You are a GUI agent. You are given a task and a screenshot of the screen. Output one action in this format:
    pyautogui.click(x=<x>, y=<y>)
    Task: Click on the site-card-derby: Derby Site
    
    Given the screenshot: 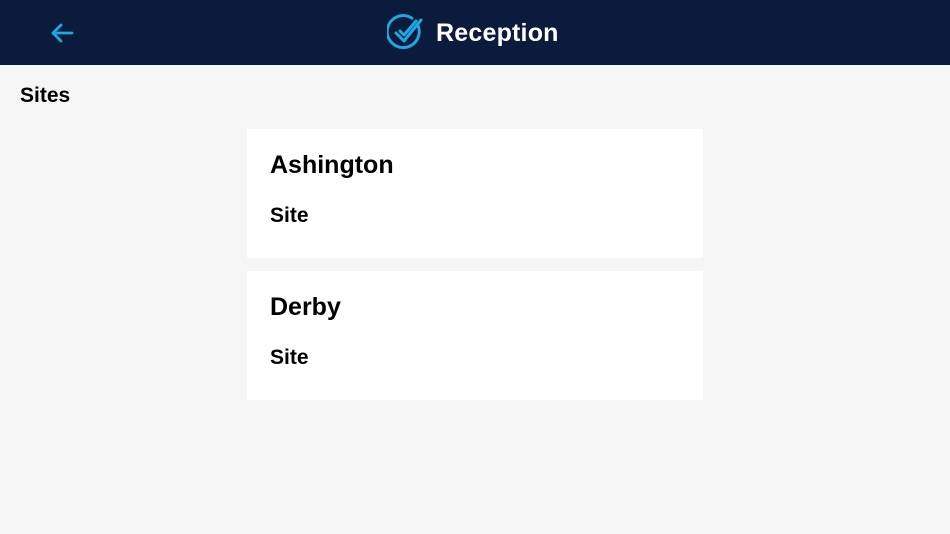 What is the action you would take?
    pyautogui.click(x=475, y=335)
    